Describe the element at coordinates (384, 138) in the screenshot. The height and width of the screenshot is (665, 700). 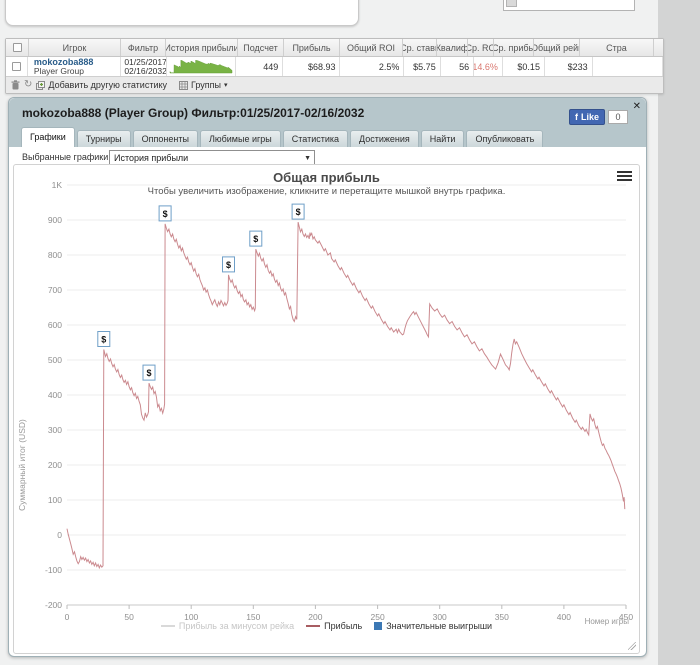
I see `tab-6: Достижения` at that location.